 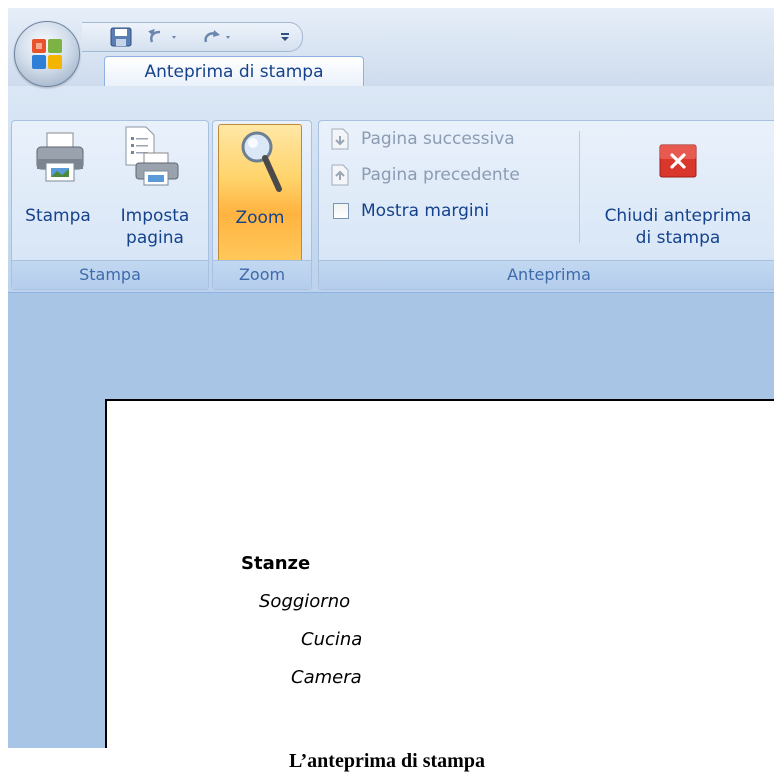 What do you see at coordinates (60, 157) in the screenshot?
I see `printer-icon` at bounding box center [60, 157].